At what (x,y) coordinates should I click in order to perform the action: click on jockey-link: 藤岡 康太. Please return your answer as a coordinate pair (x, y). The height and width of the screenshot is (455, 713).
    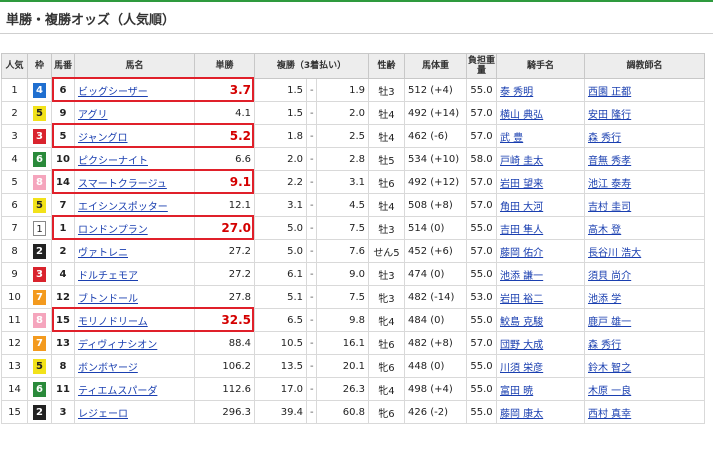
    Looking at the image, I should click on (521, 414).